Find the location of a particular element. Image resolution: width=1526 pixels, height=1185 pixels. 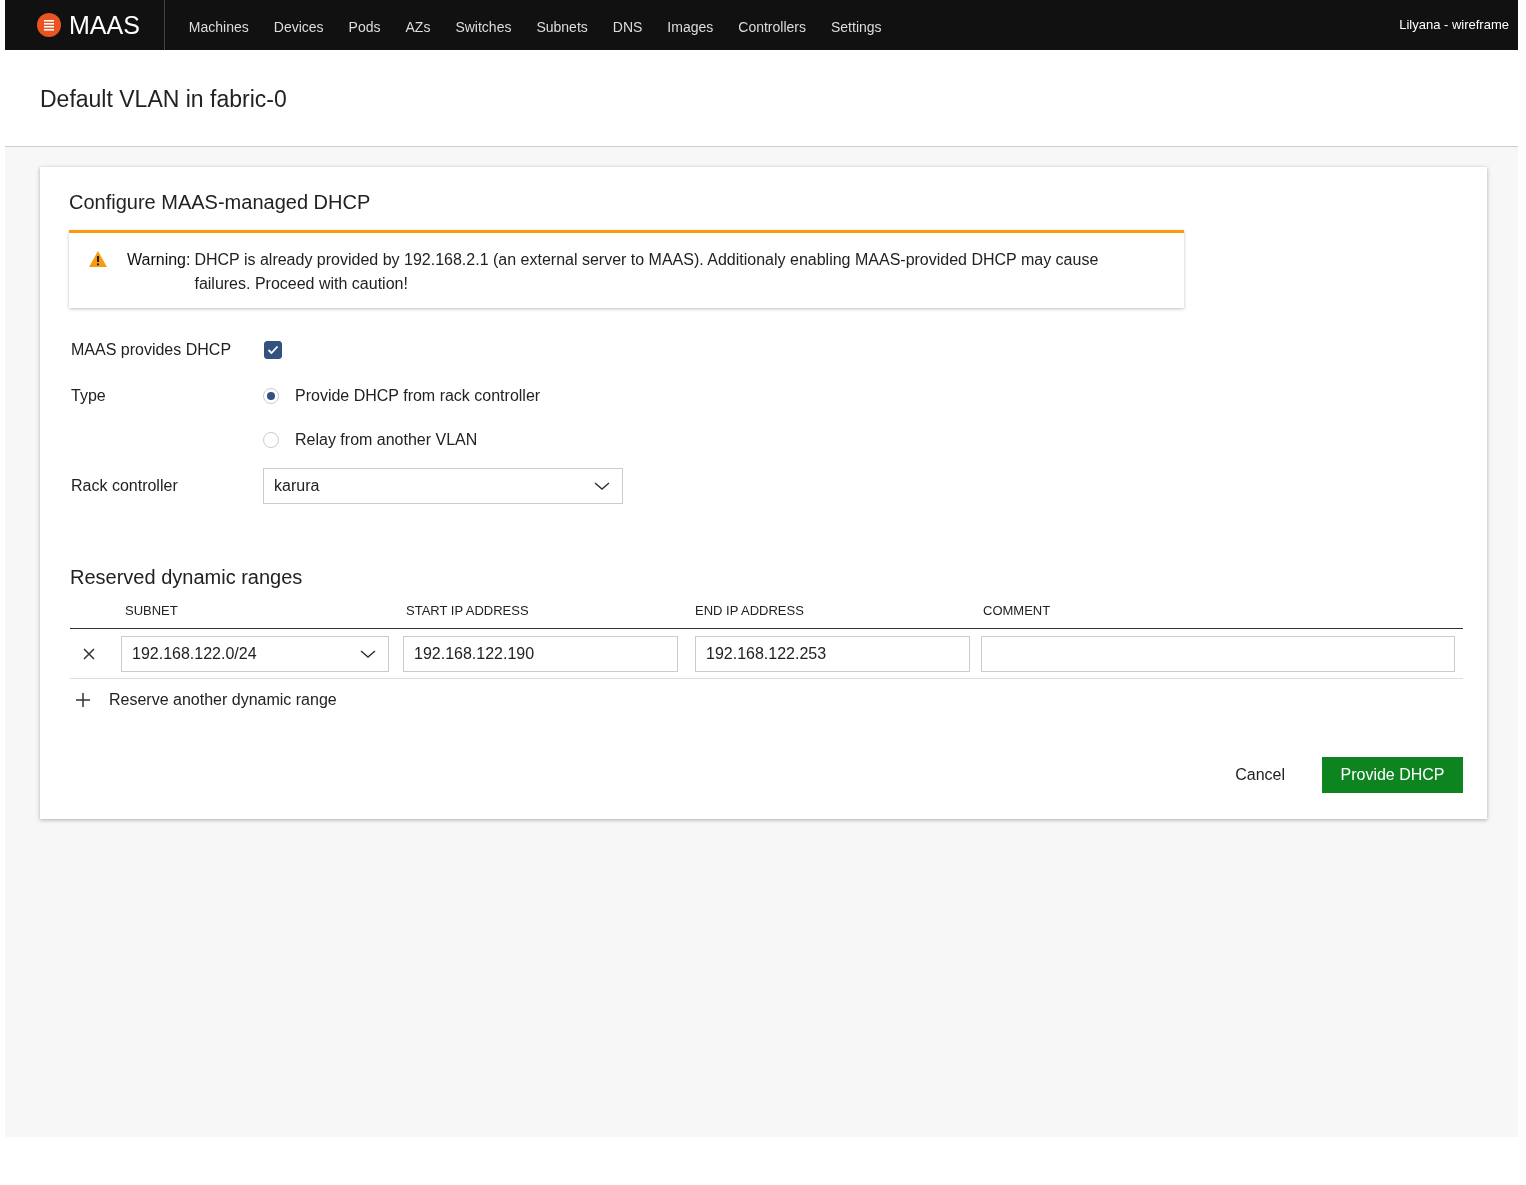

nav-link: Images is located at coordinates (690, 27).